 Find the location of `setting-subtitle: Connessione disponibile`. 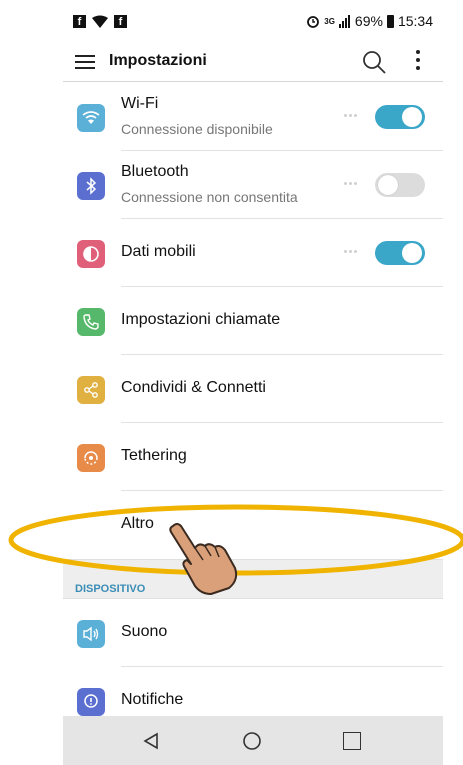

setting-subtitle: Connessione disponibile is located at coordinates (197, 129).